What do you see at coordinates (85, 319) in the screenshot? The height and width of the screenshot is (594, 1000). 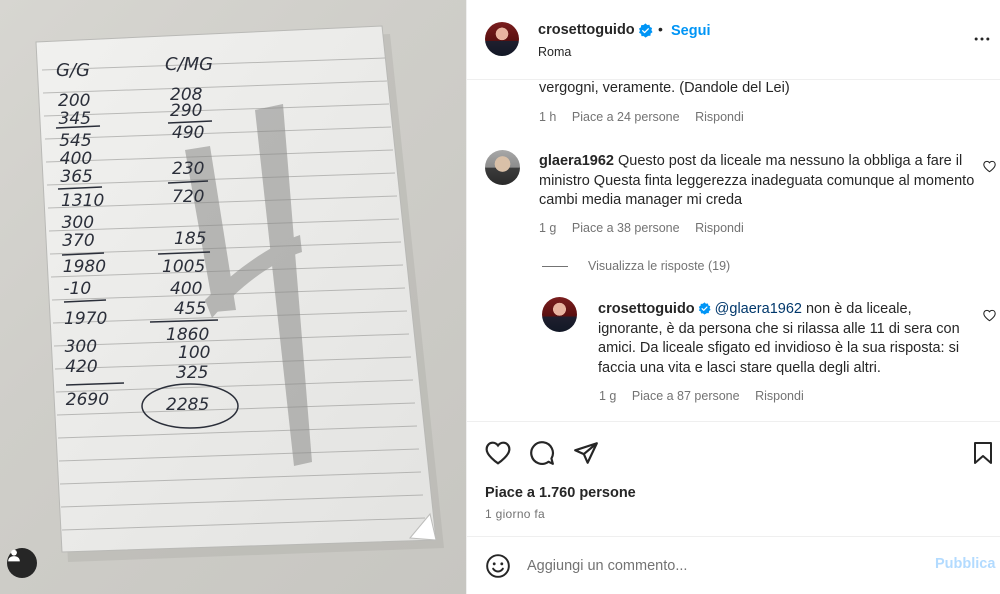 I see `note-number: 1970` at bounding box center [85, 319].